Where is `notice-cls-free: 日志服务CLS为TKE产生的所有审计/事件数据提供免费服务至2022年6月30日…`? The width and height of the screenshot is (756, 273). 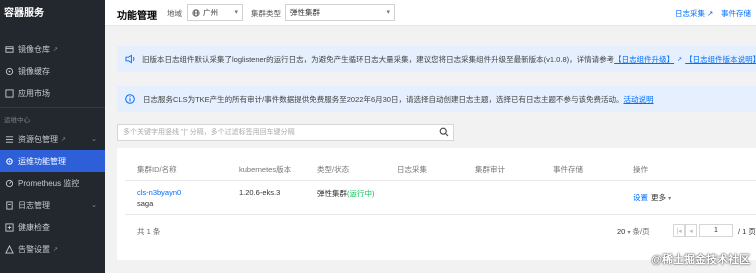 notice-cls-free: 日志服务CLS为TKE产生的所有审计/事件数据提供免费服务至2022年6月30日… is located at coordinates (436, 99).